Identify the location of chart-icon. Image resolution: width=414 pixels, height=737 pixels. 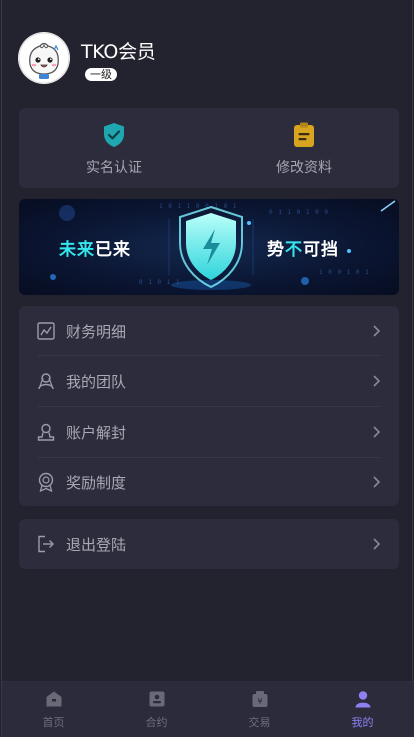
(46, 331).